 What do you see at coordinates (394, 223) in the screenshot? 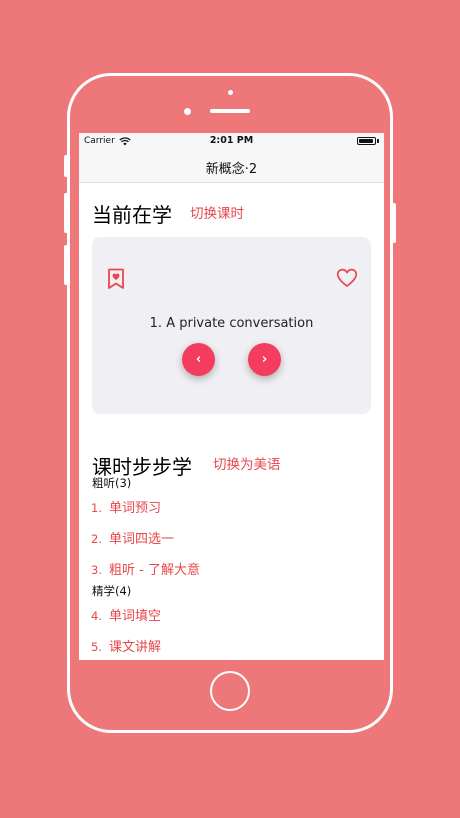
I see `phone-power-button` at bounding box center [394, 223].